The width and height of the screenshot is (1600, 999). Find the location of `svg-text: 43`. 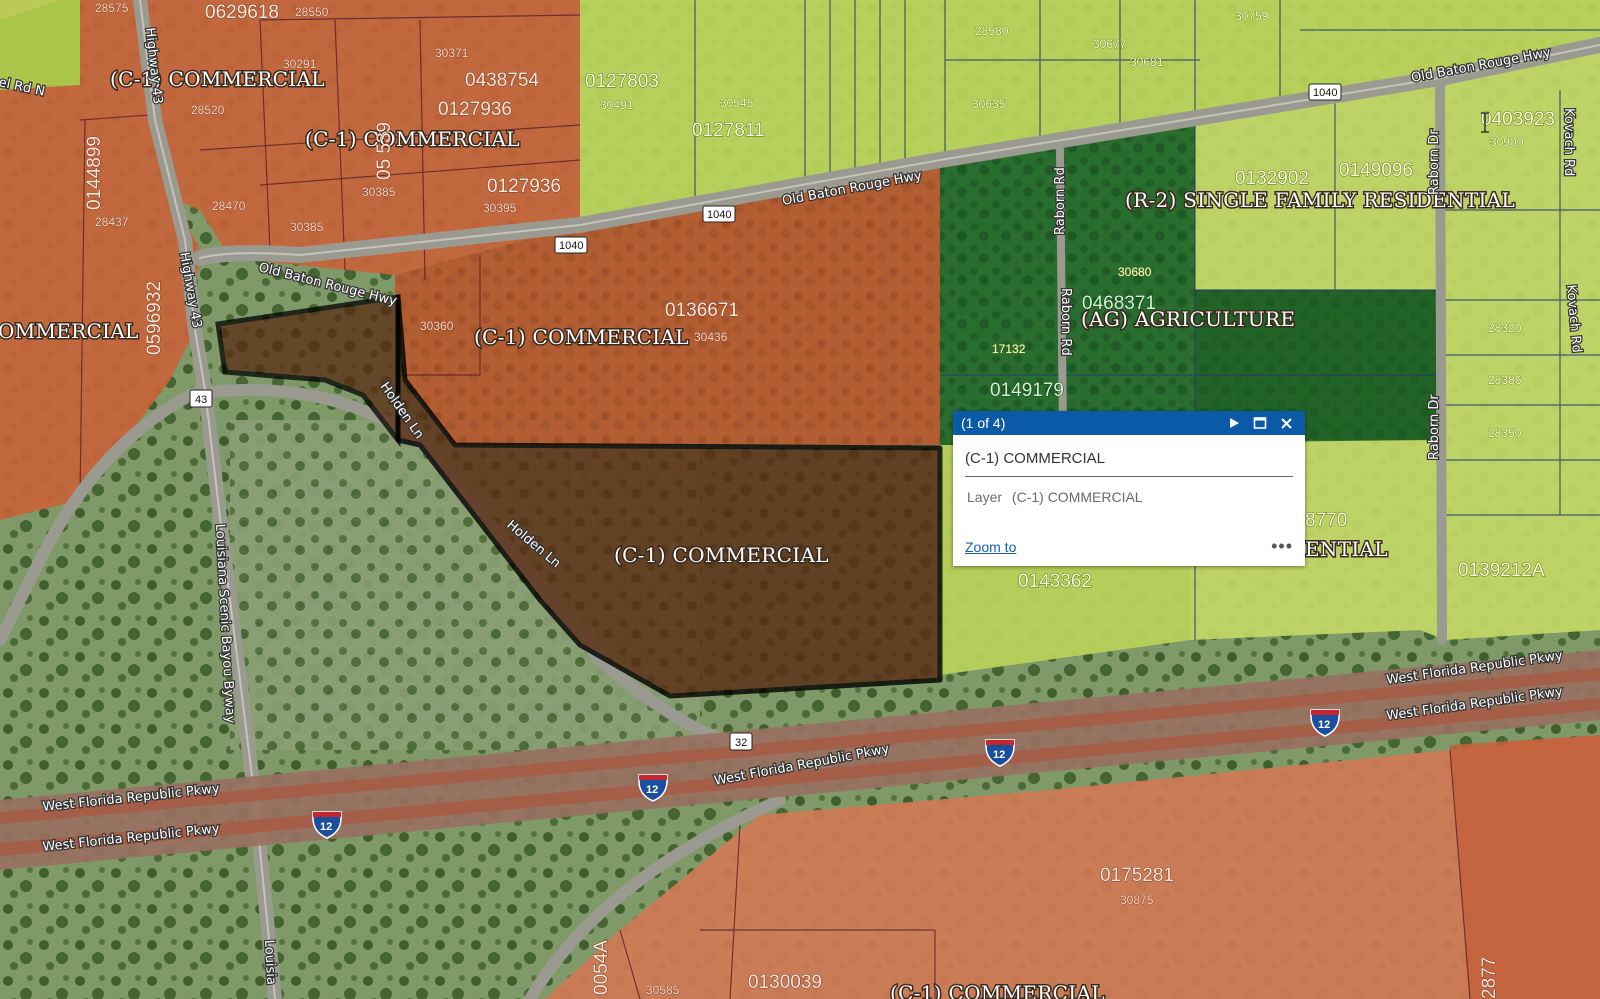

svg-text: 43 is located at coordinates (201, 400).